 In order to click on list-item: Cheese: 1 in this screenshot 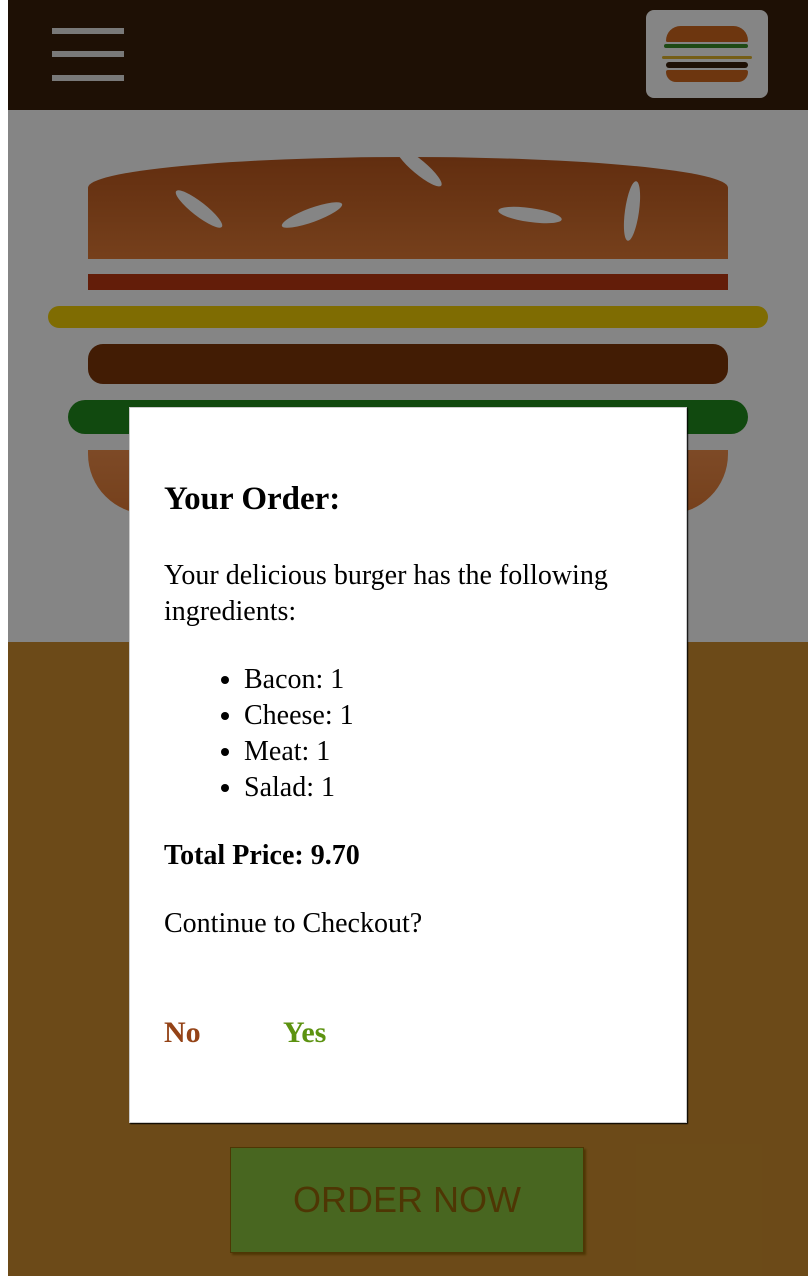, I will do `click(448, 716)`.